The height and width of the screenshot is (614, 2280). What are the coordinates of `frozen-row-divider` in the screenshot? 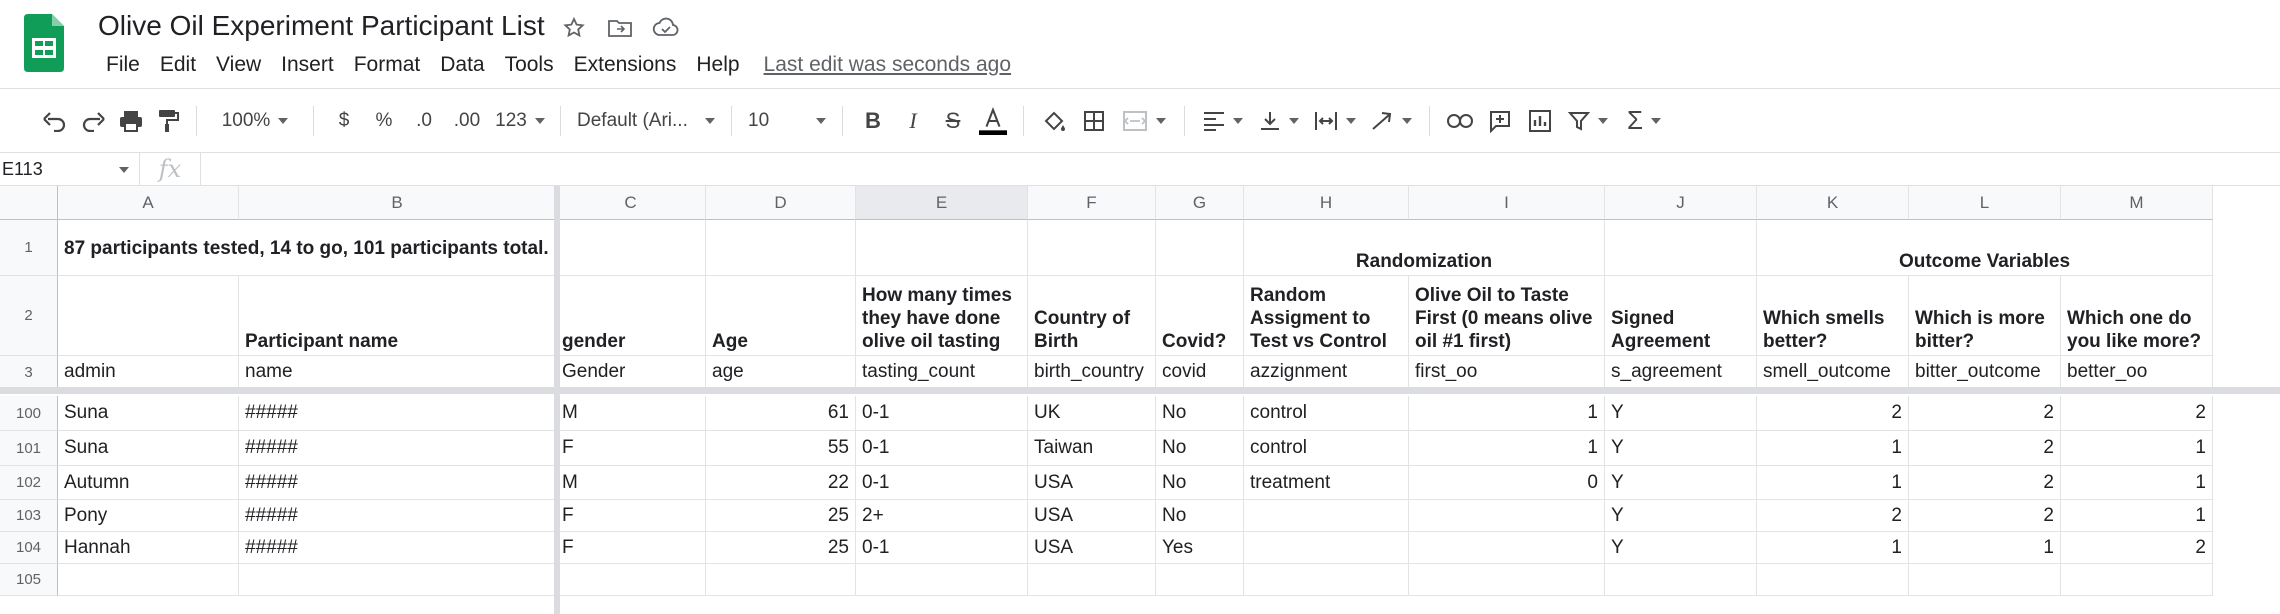 It's located at (1140, 390).